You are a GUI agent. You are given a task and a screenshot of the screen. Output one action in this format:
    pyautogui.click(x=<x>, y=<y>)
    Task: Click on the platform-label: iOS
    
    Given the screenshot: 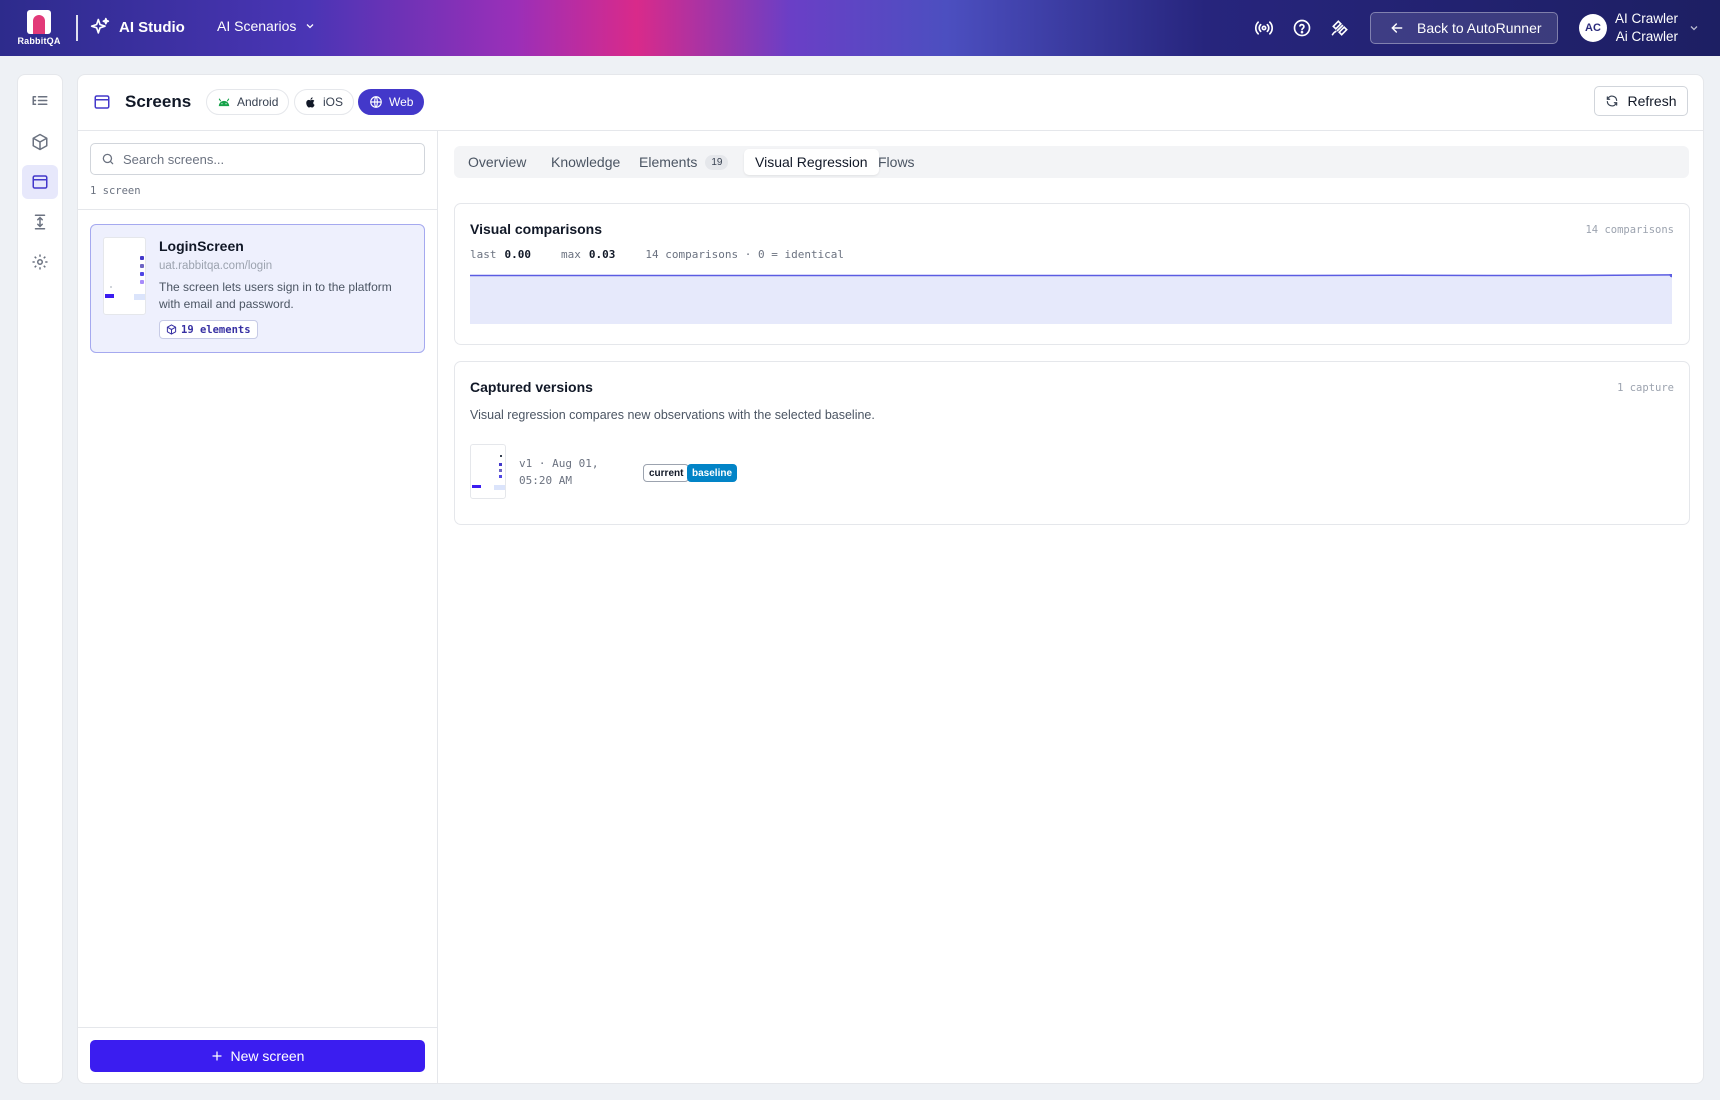 What is the action you would take?
    pyautogui.click(x=333, y=102)
    